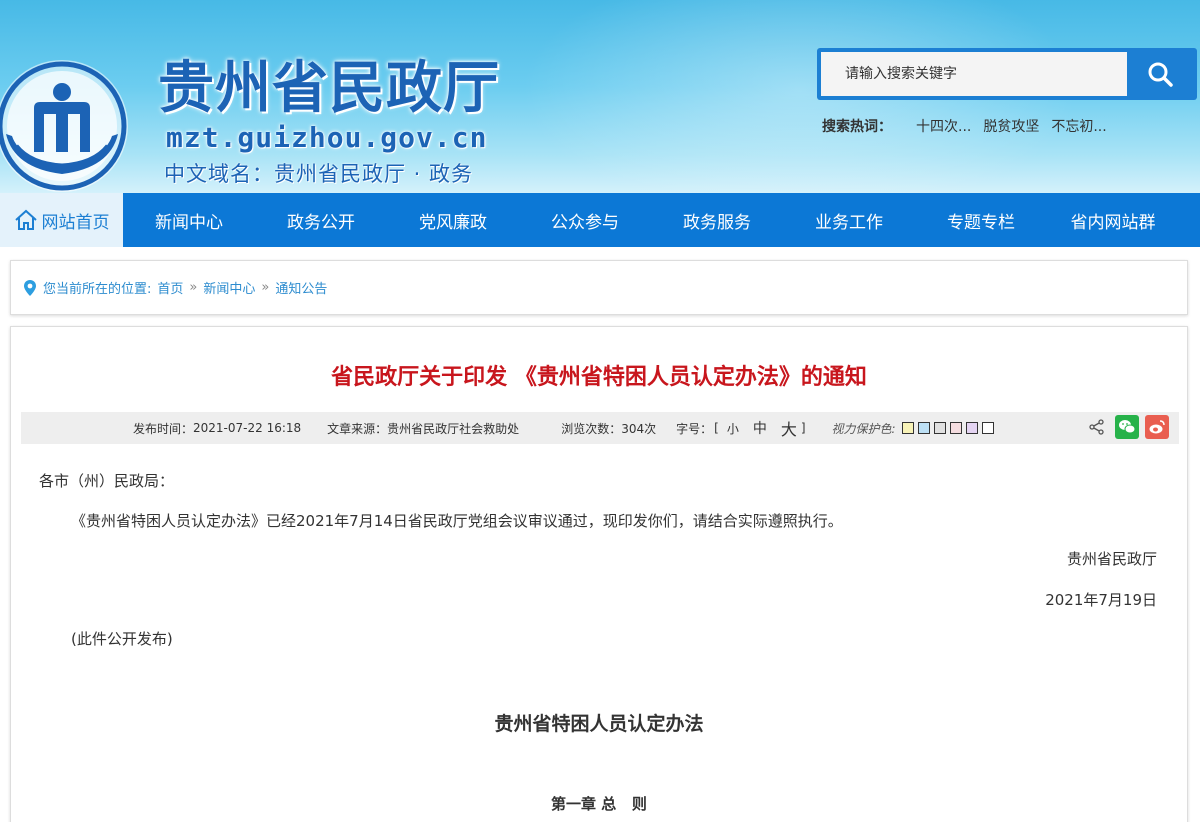  What do you see at coordinates (189, 220) in the screenshot?
I see `nav-item-news: 新闻中心` at bounding box center [189, 220].